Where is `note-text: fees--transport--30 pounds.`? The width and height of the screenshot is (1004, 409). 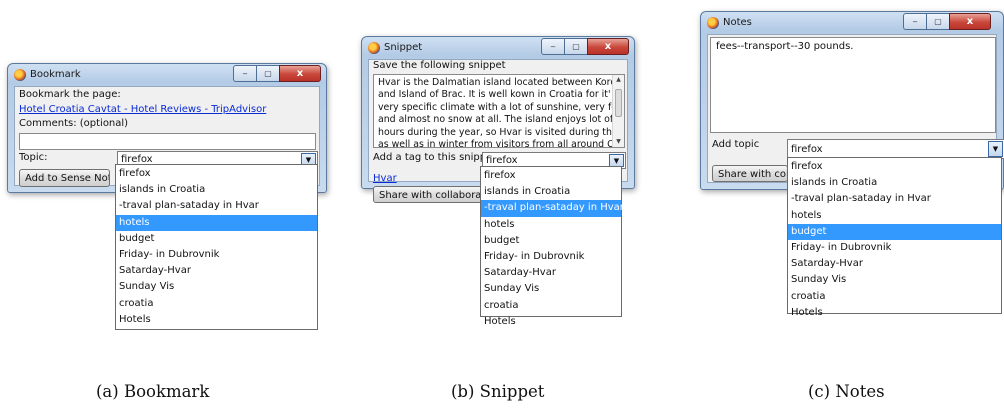
note-text: fees--transport--30 pounds. is located at coordinates (785, 46).